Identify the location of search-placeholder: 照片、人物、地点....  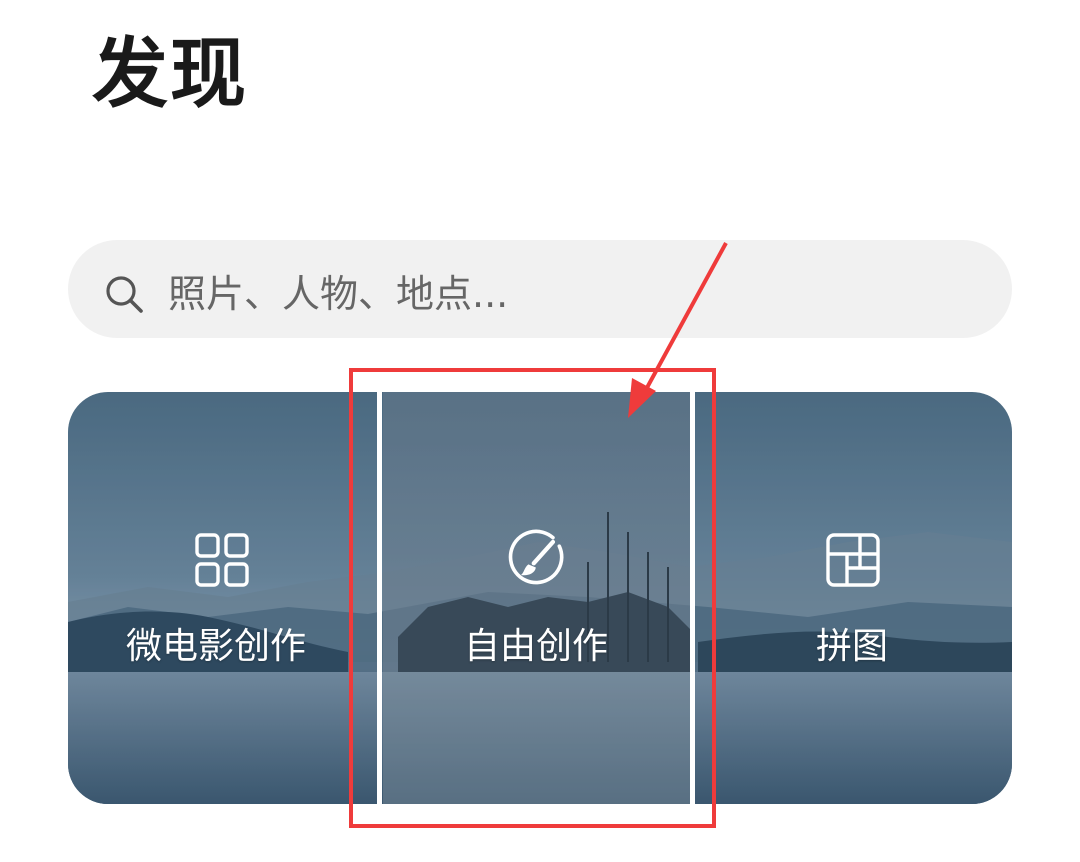
(338, 294).